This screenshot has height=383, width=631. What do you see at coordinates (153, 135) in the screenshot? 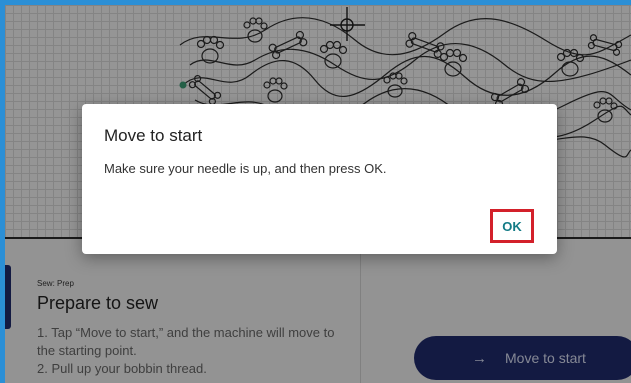
I see `dialog-title: Move to start` at bounding box center [153, 135].